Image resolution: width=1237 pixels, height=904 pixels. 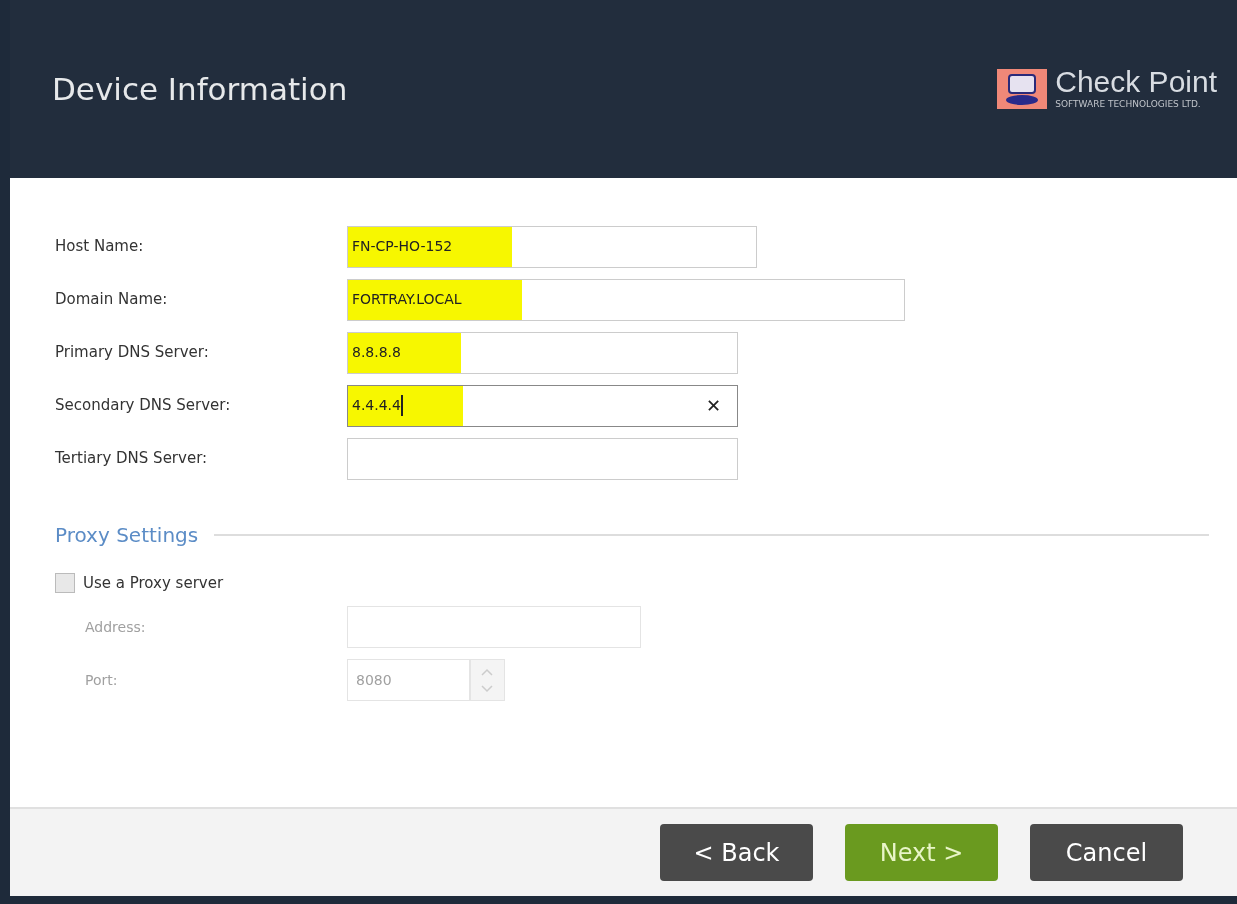 I want to click on field-label: Secondary DNS Server:, so click(x=143, y=406).